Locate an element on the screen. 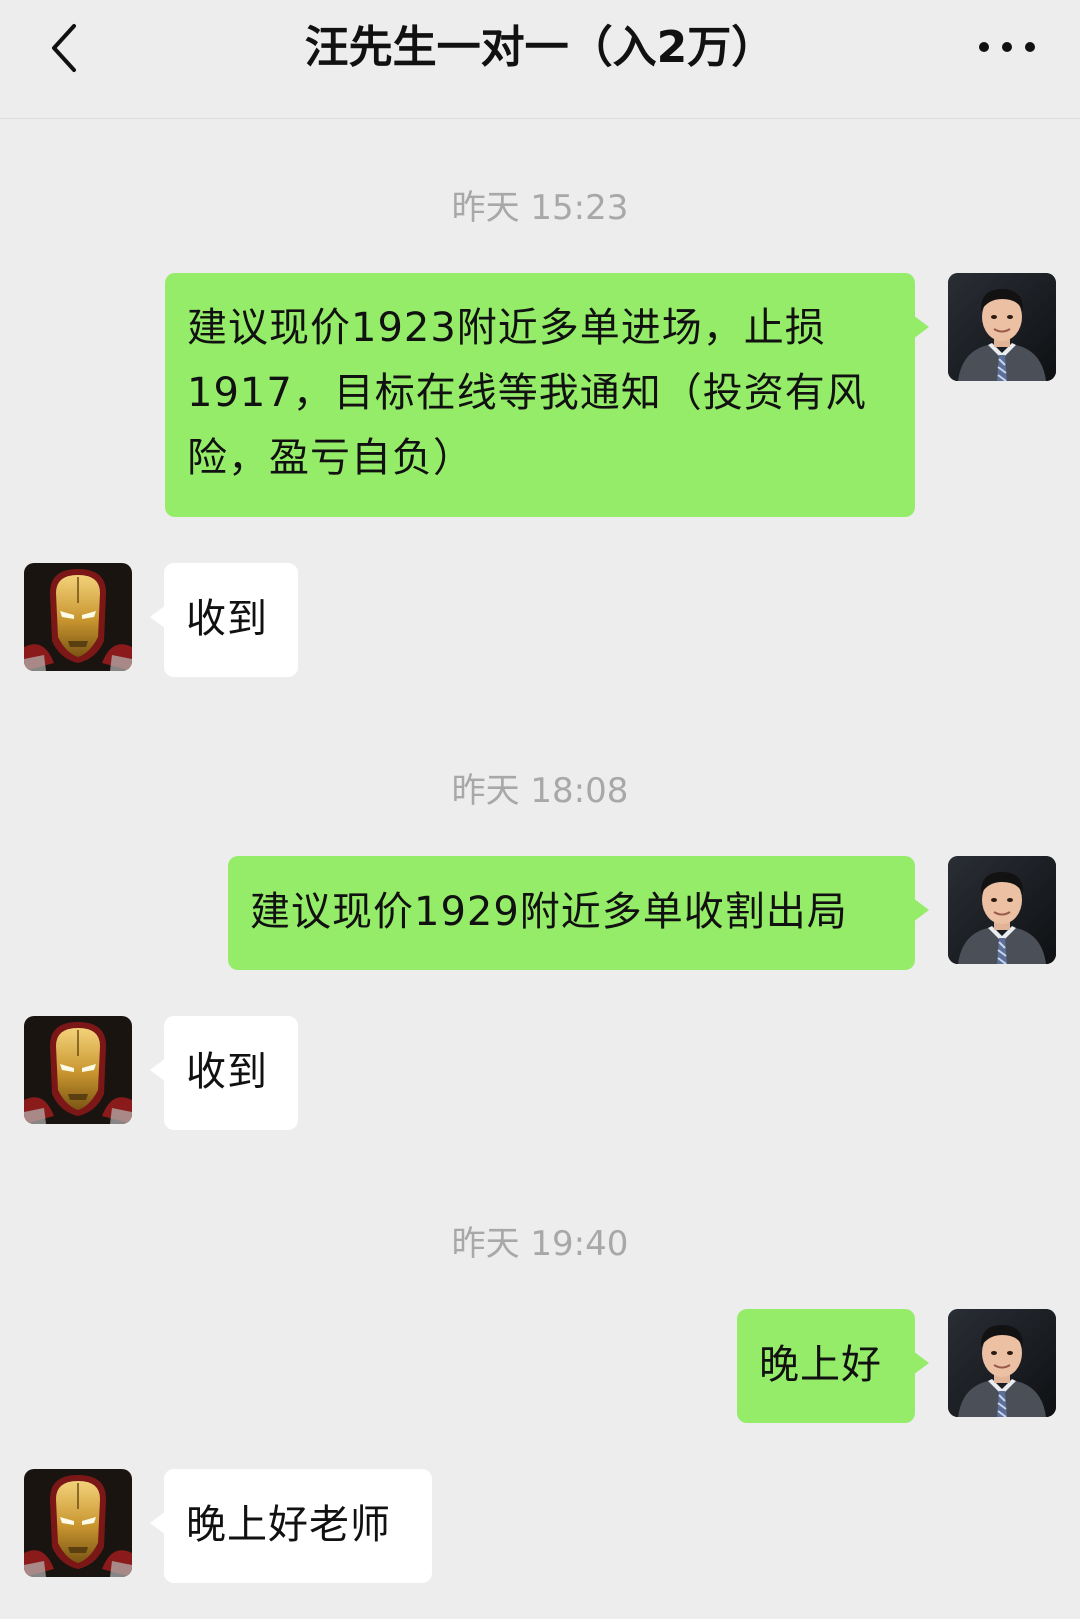 This screenshot has width=1080, height=1619. incoming-message-bubble: 晚上好老师 is located at coordinates (291, 1526).